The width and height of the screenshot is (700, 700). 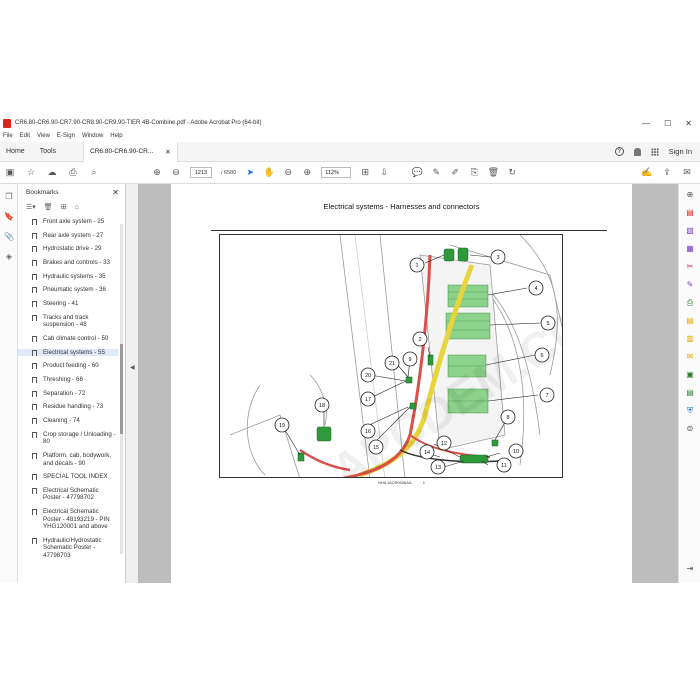 What do you see at coordinates (68, 277) in the screenshot?
I see `bookmark-item: Hydraulic systems - 35` at bounding box center [68, 277].